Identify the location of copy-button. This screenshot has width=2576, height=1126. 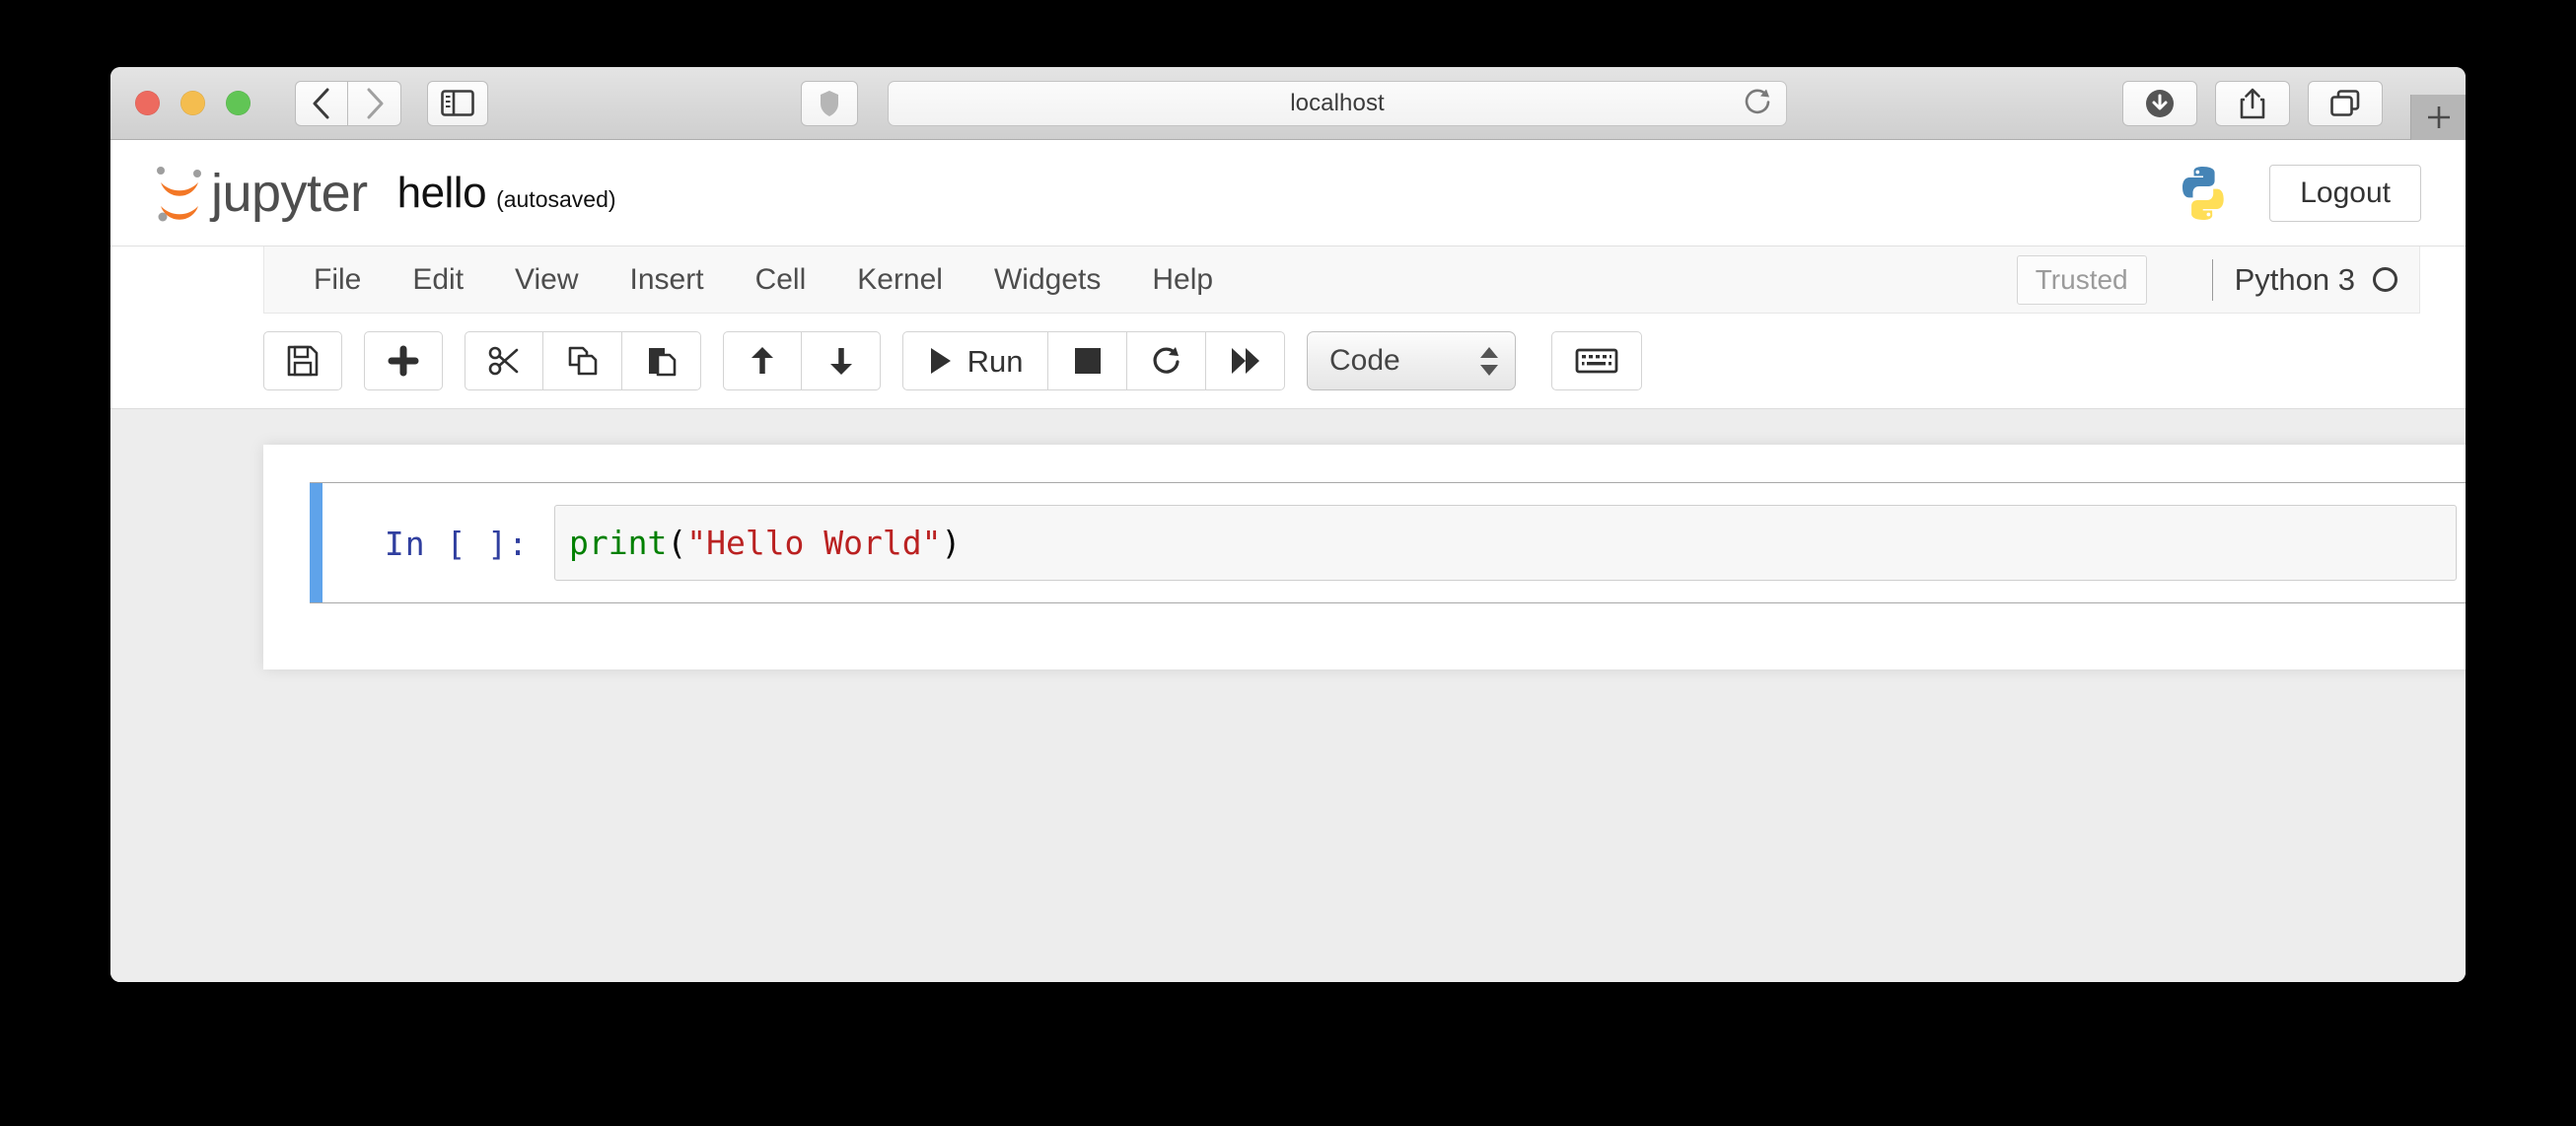
(582, 360).